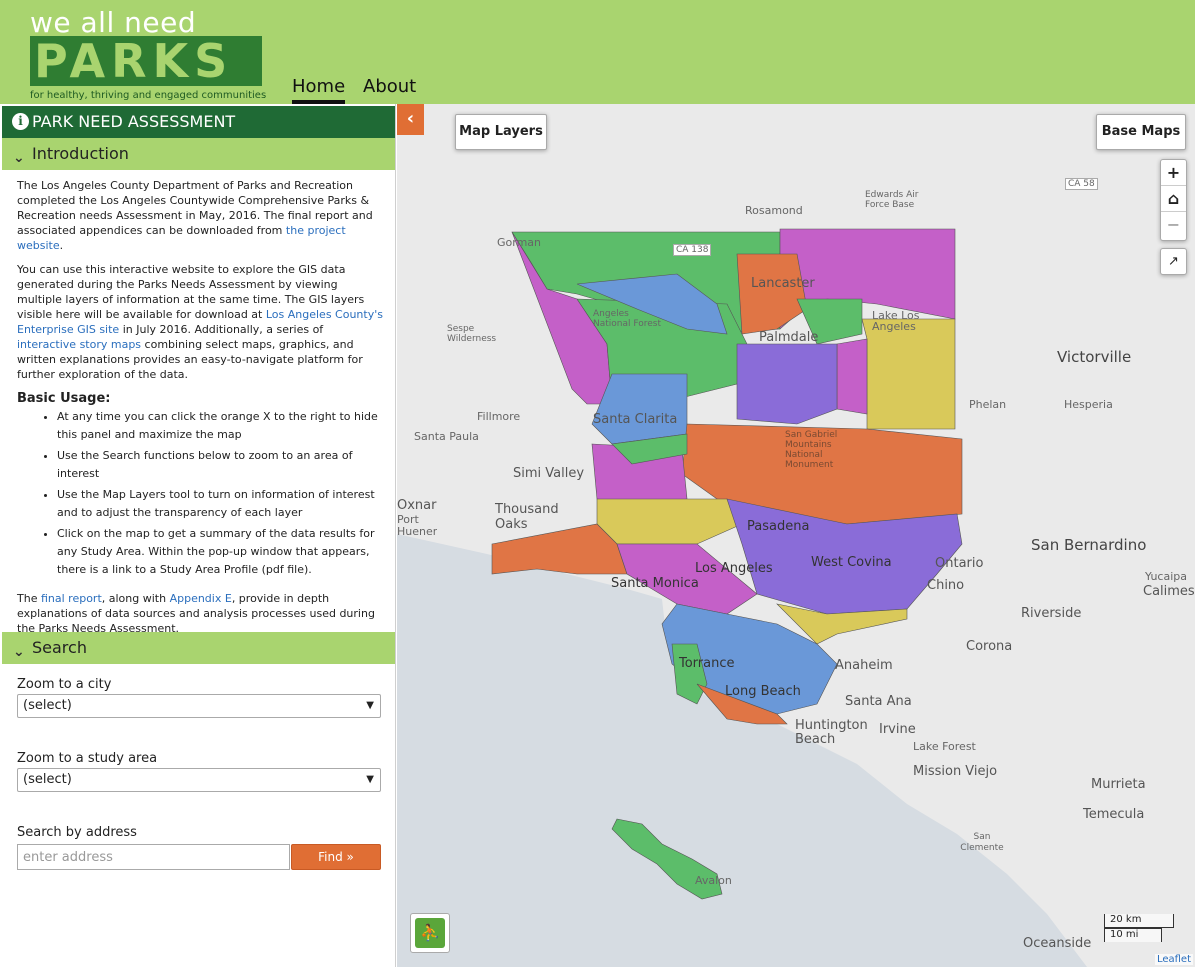  What do you see at coordinates (878, 701) in the screenshot?
I see `place-label: Santa Ana` at bounding box center [878, 701].